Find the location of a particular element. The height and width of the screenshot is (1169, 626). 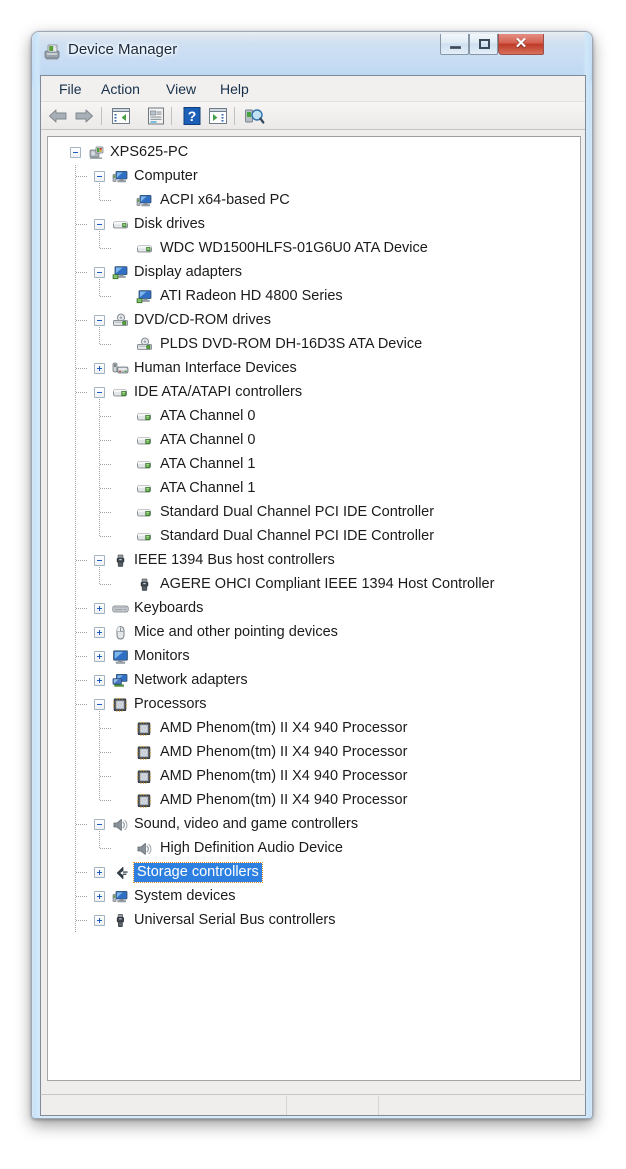

tree-item: Processors is located at coordinates (314, 705).